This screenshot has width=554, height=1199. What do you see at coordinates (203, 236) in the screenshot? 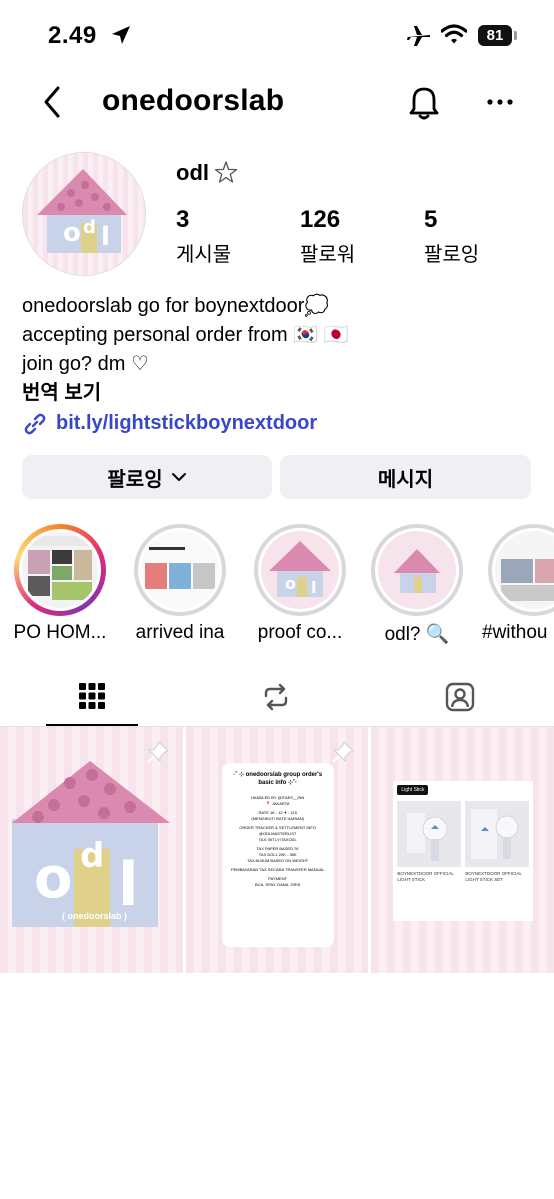
I see `stat-posts: 3 게시물` at bounding box center [203, 236].